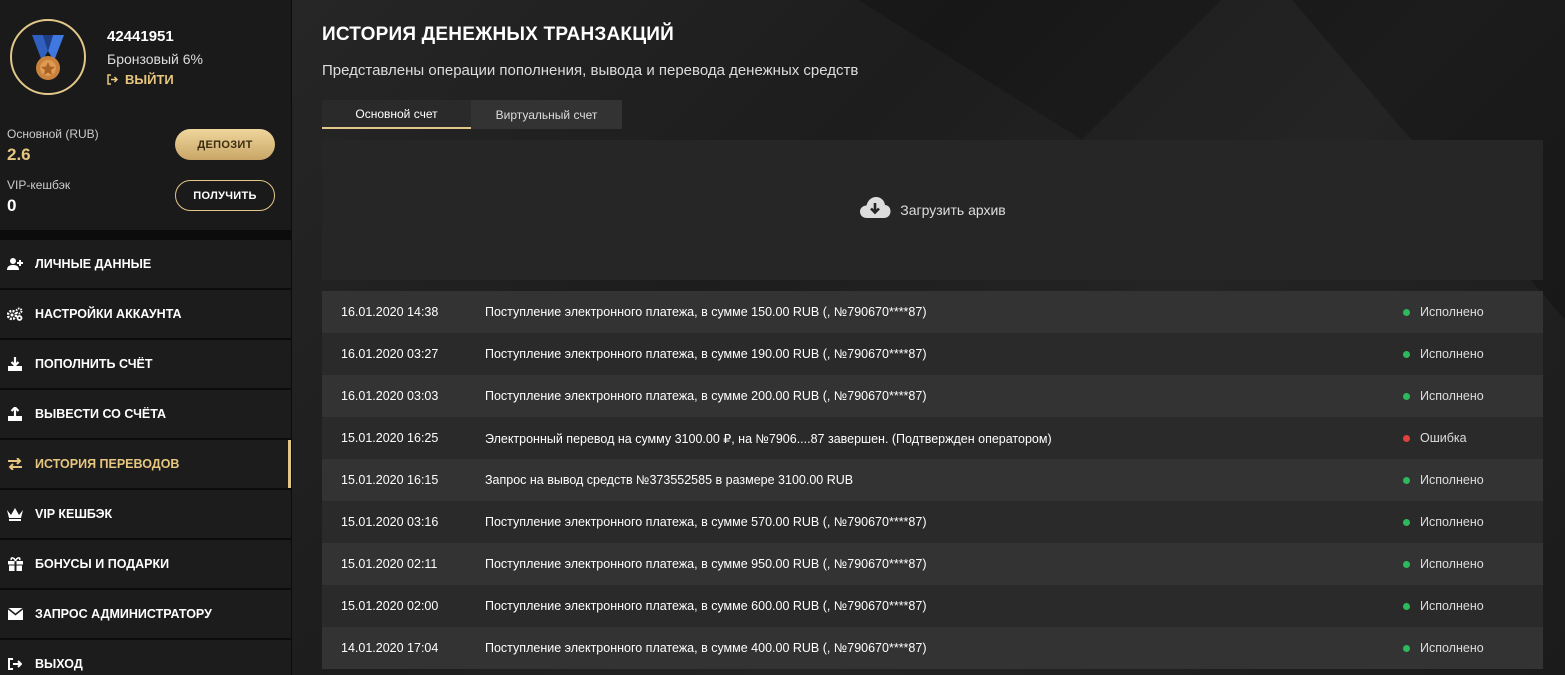 The image size is (1565, 675). Describe the element at coordinates (390, 480) in the screenshot. I see `tx-date: 15.01.2020 16:15` at that location.